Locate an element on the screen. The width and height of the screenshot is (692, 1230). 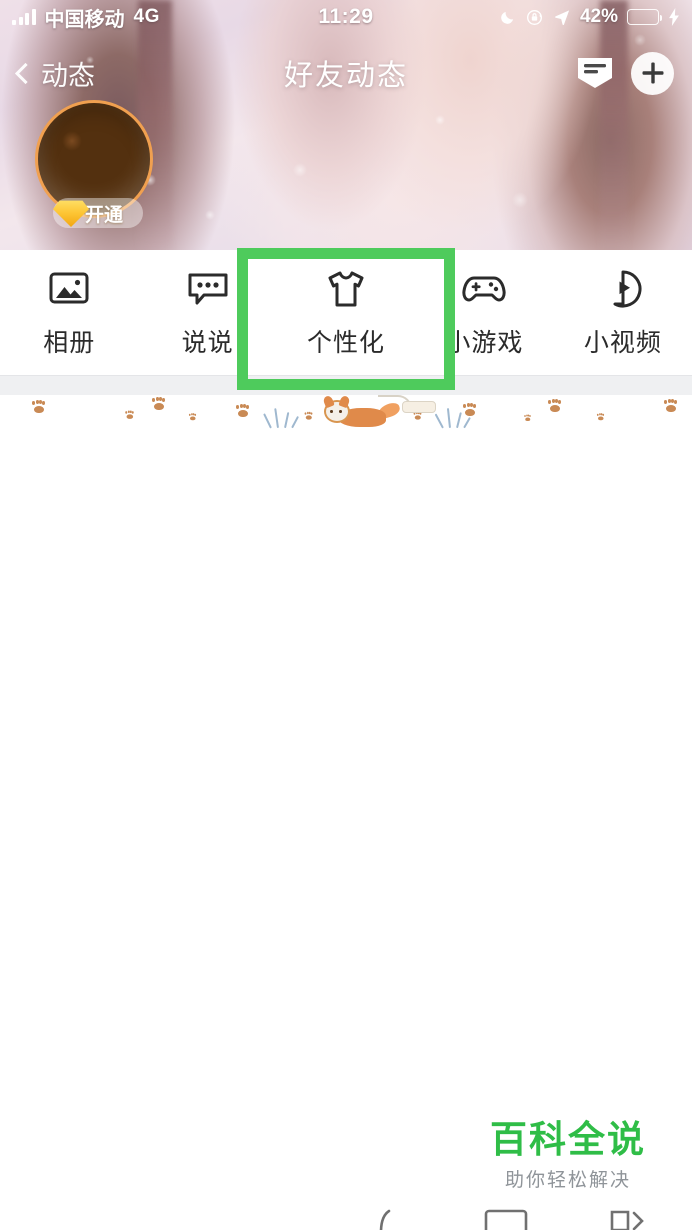
navigation-header: 动态 好友动态 is located at coordinates (346, 73).